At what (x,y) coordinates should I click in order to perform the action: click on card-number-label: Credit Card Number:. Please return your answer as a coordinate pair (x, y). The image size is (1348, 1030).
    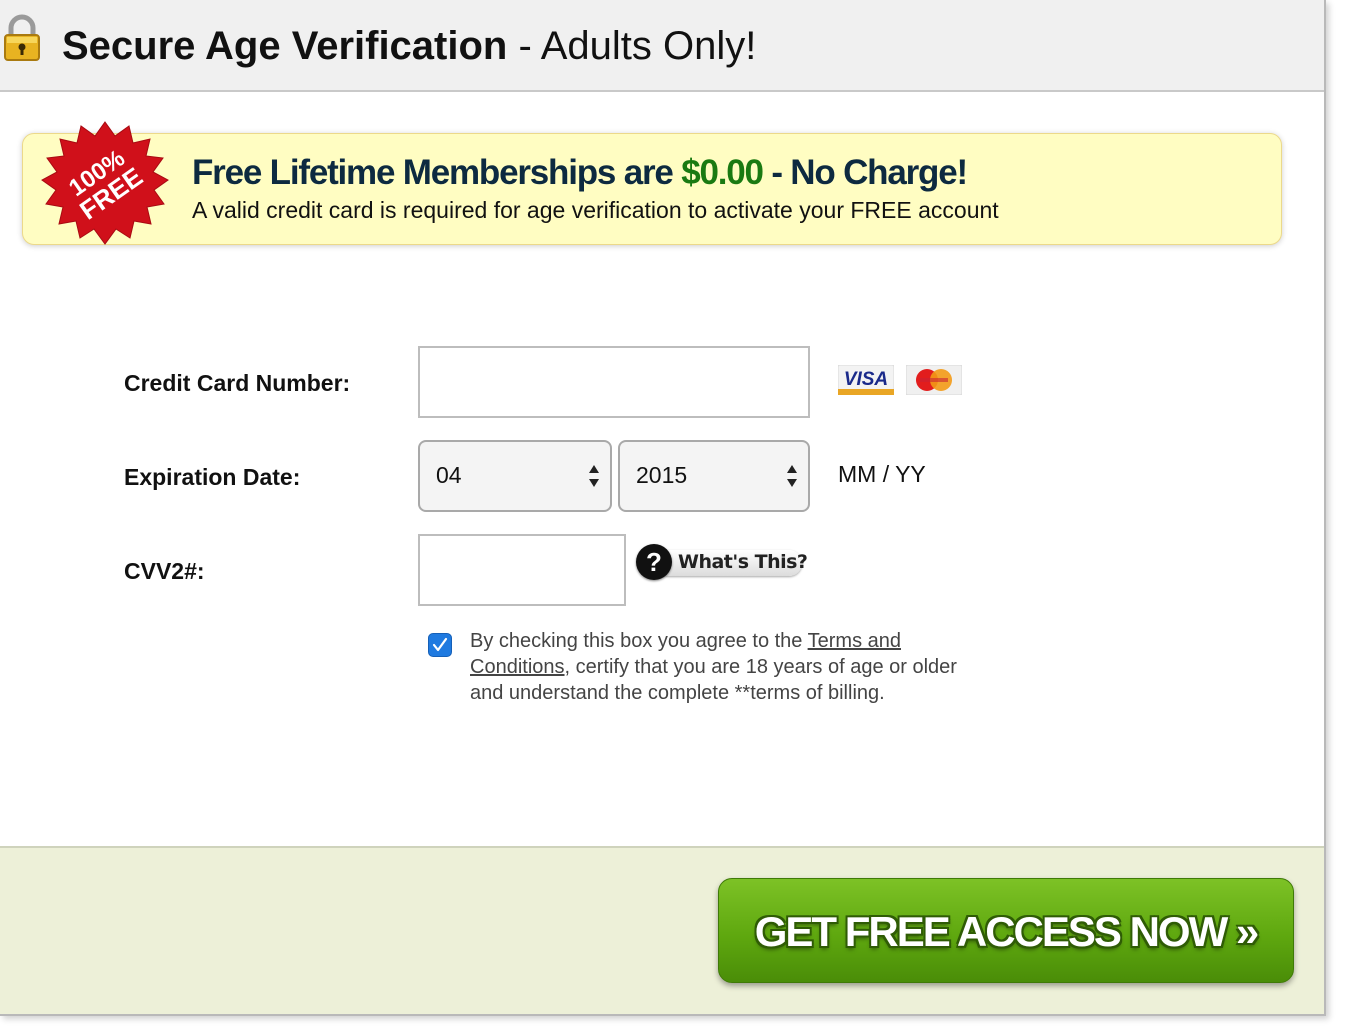
    Looking at the image, I should click on (237, 383).